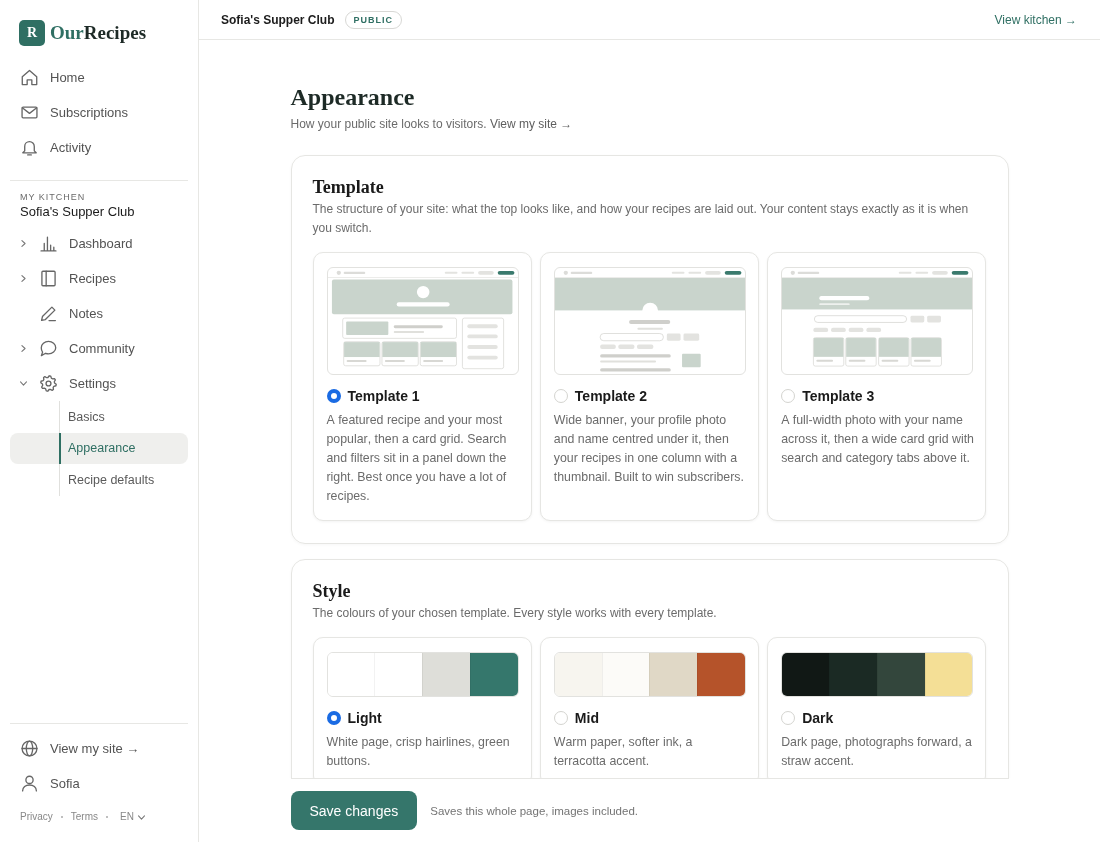  I want to click on logo-tile: R, so click(32, 33).